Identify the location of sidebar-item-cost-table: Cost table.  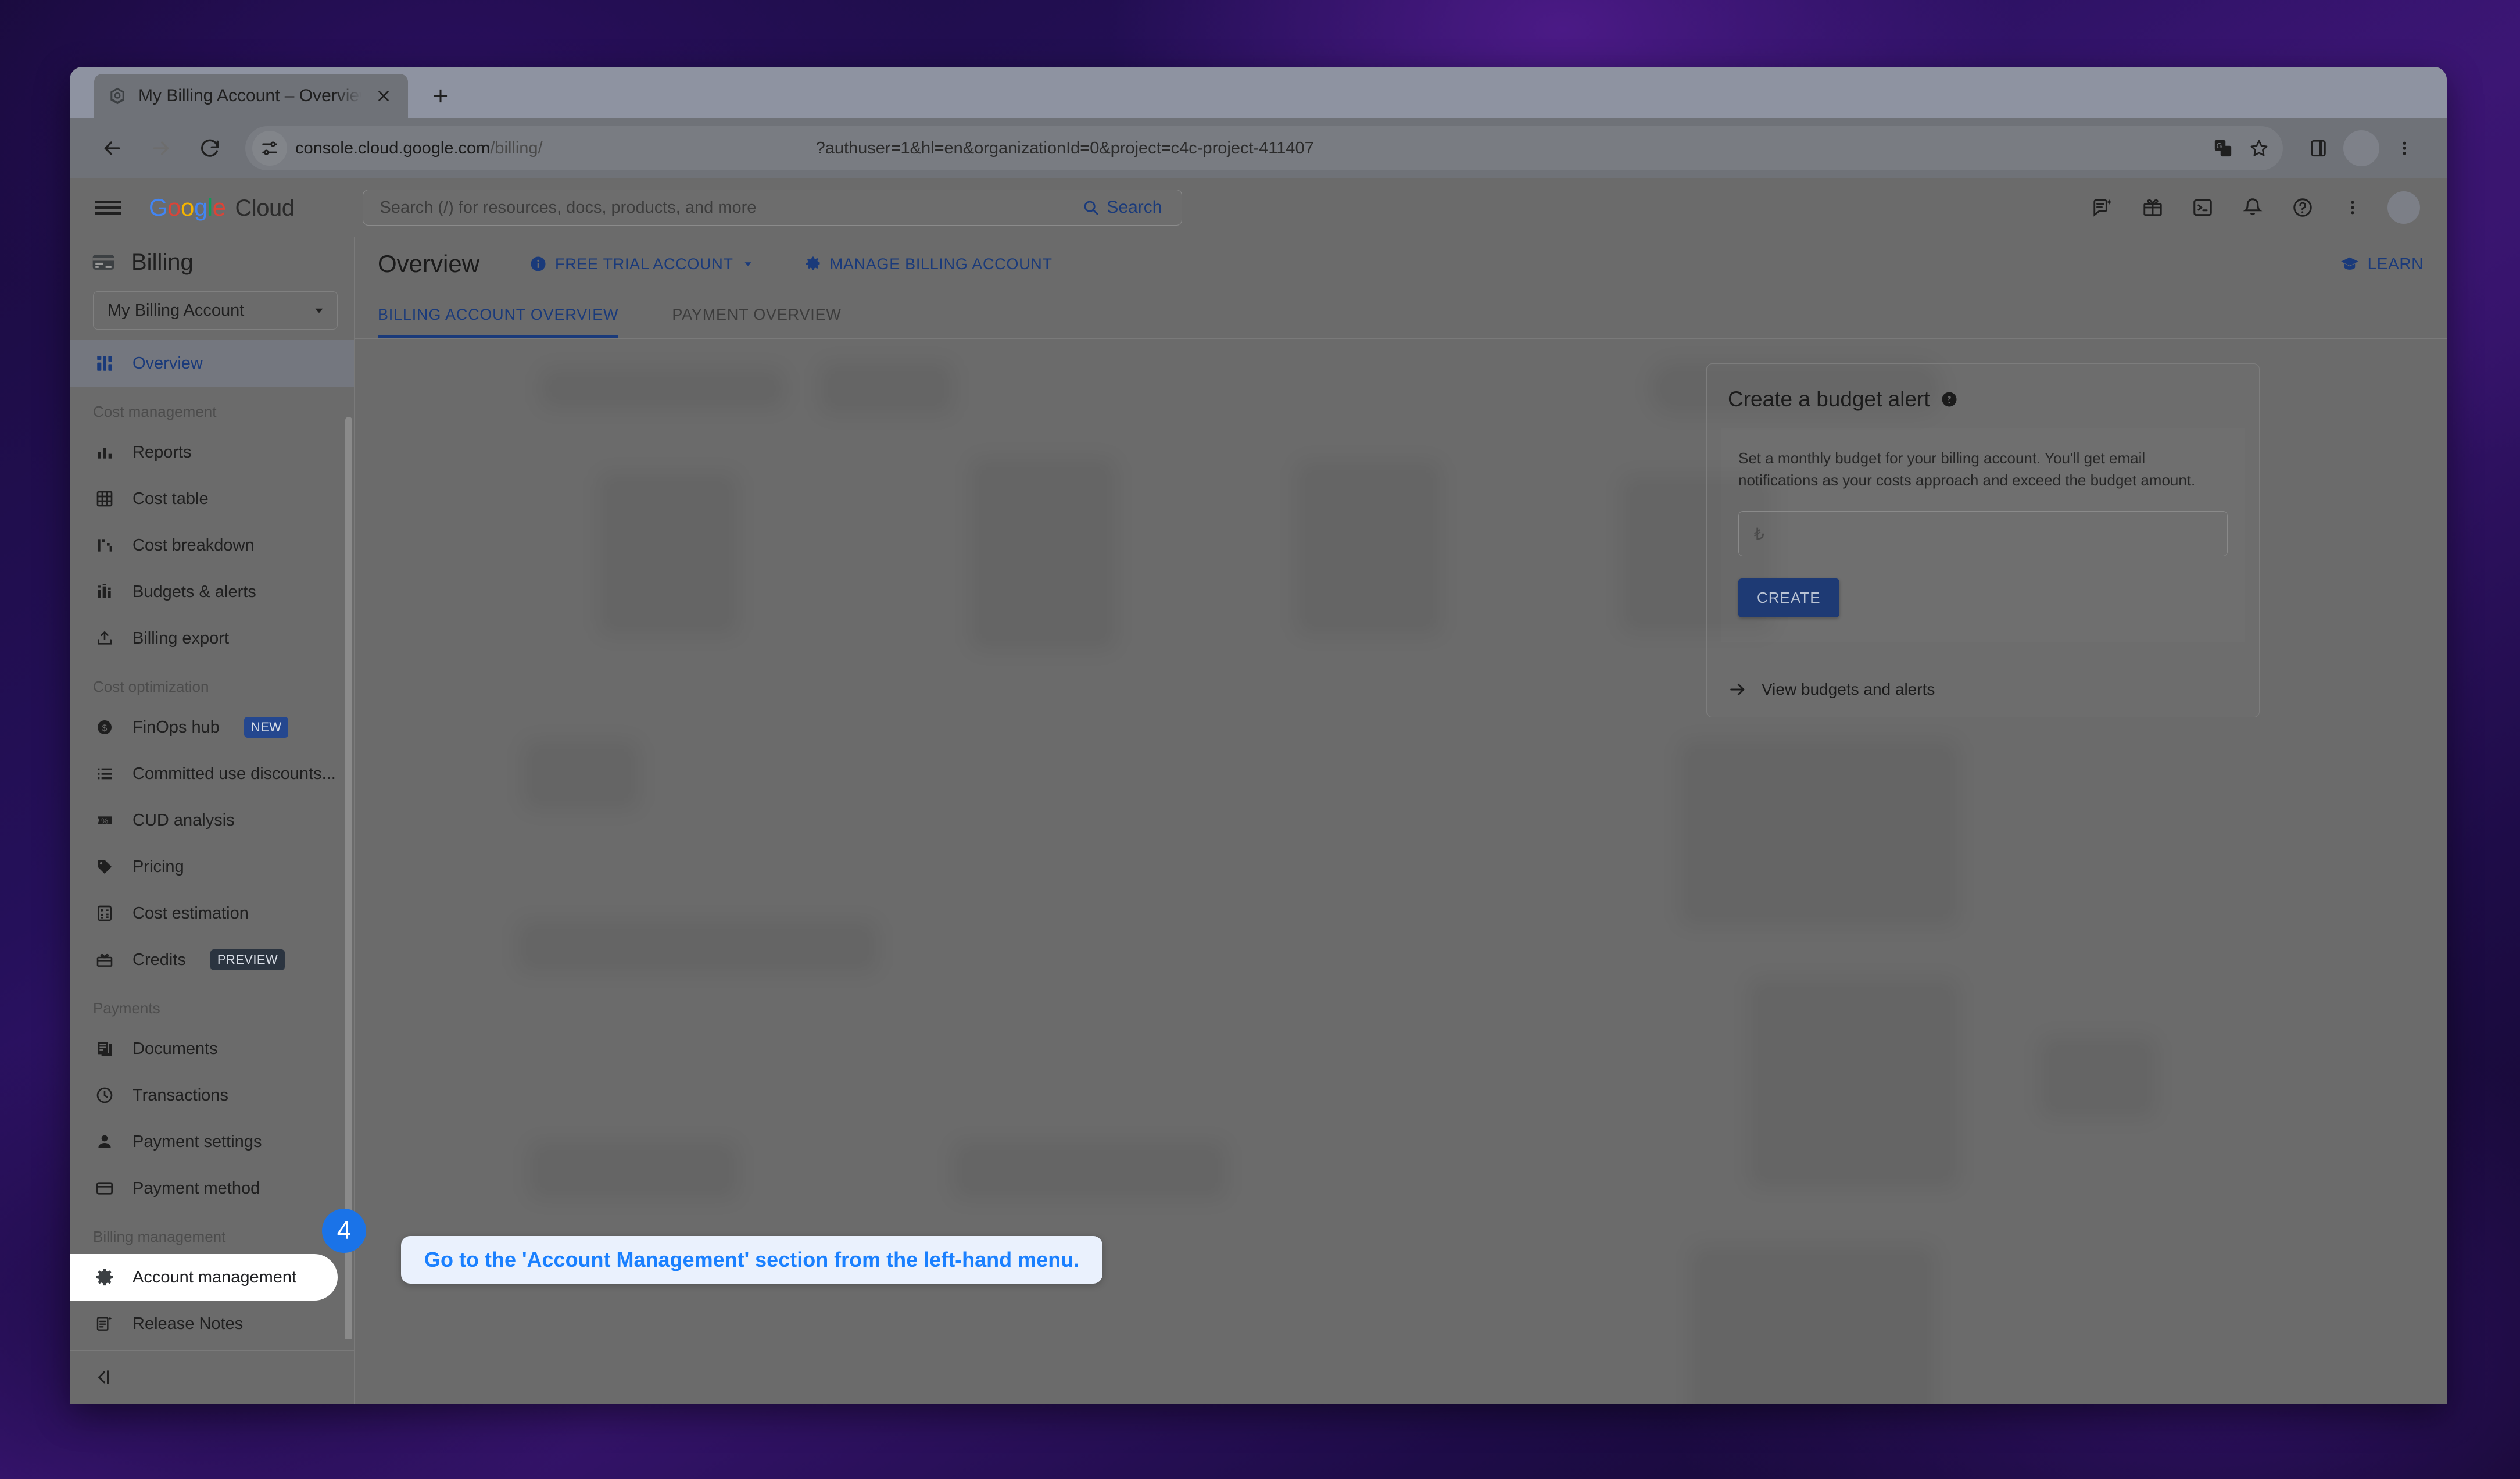
(212, 499).